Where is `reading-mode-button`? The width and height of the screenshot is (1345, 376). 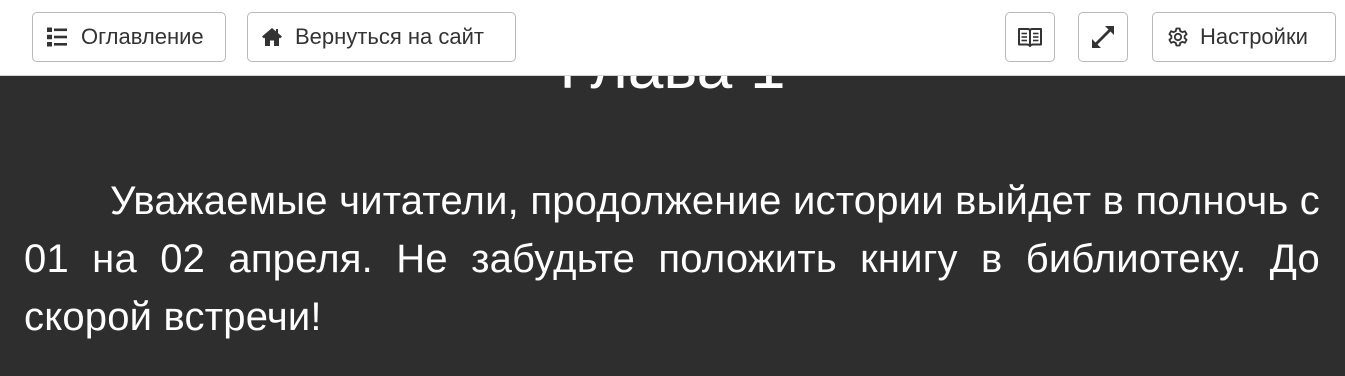
reading-mode-button is located at coordinates (1030, 37).